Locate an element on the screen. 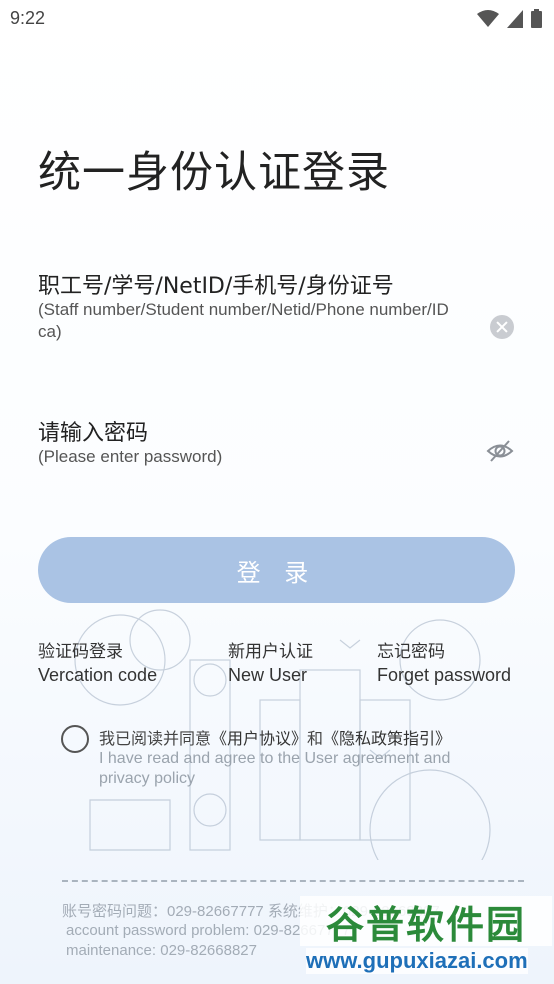 Image resolution: width=554 pixels, height=984 pixels. username-field: 职工号/学号/NetID/手机号/身份证号 is located at coordinates (216, 284).